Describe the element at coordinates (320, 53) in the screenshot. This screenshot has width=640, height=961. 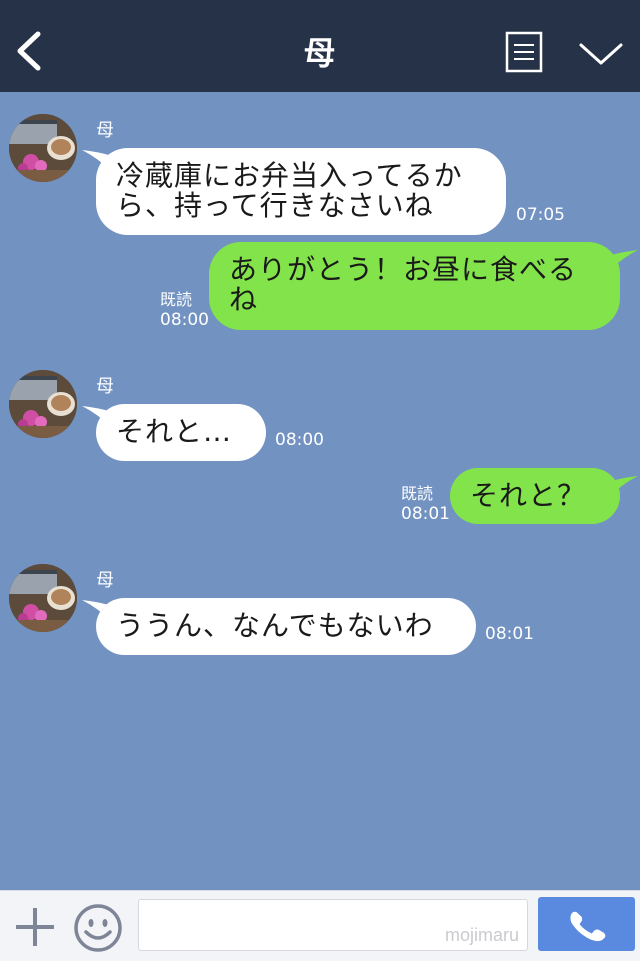
I see `chat-title: 母` at that location.